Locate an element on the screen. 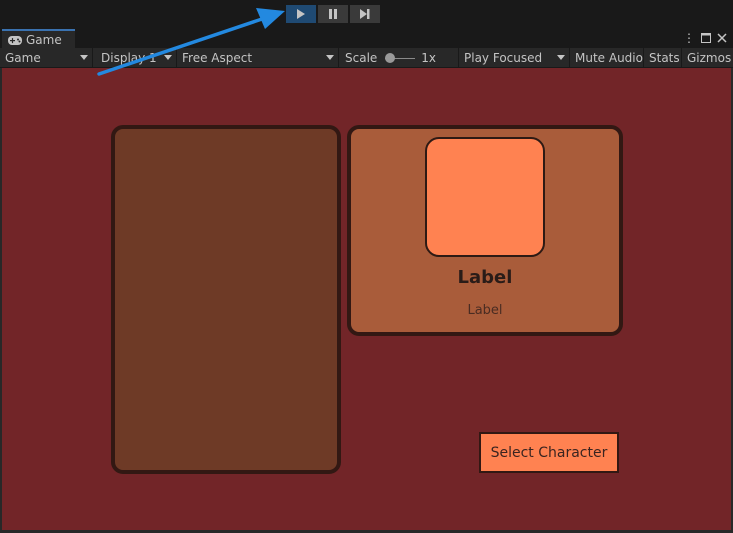  character-details-card: Label Label is located at coordinates (485, 230).